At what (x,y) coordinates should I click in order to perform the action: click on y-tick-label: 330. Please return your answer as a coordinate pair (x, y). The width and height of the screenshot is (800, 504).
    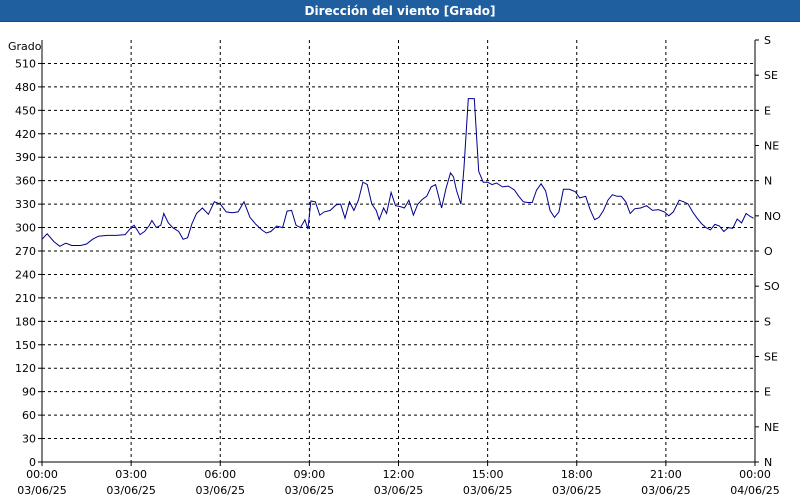
    Looking at the image, I should click on (25, 204).